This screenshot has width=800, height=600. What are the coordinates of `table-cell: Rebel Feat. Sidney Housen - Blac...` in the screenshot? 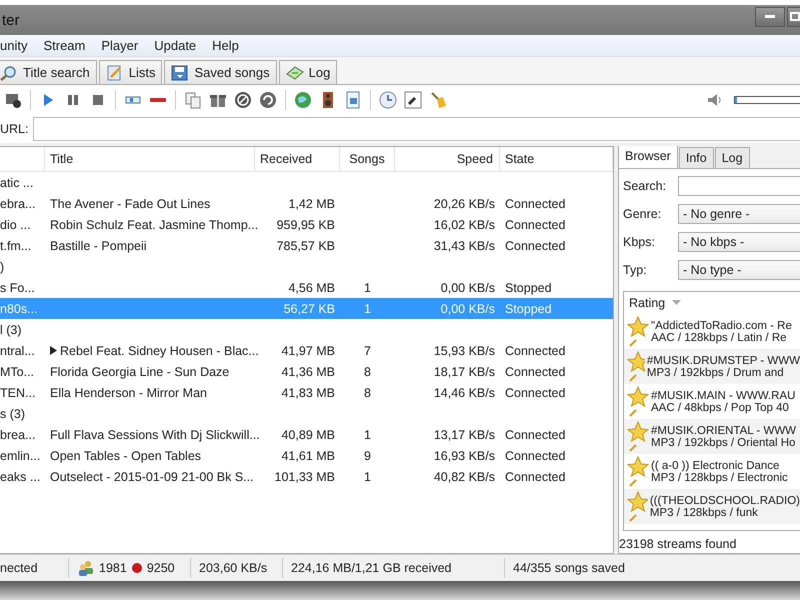 It's located at (159, 351).